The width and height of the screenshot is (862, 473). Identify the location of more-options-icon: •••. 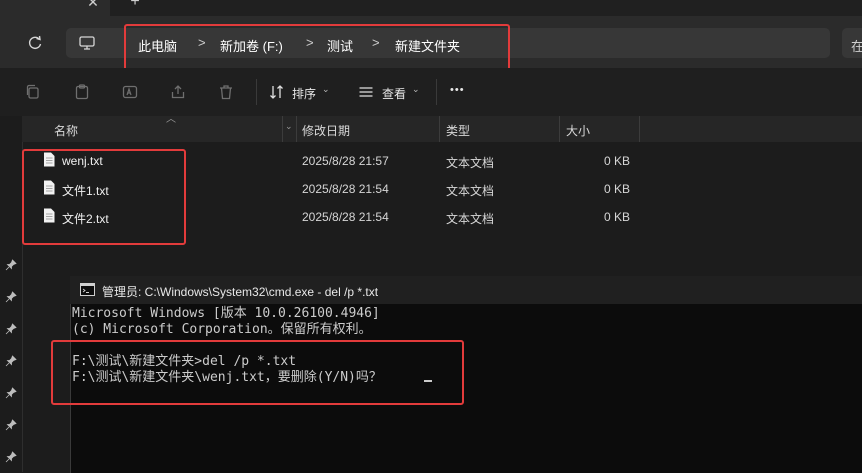
(457, 90).